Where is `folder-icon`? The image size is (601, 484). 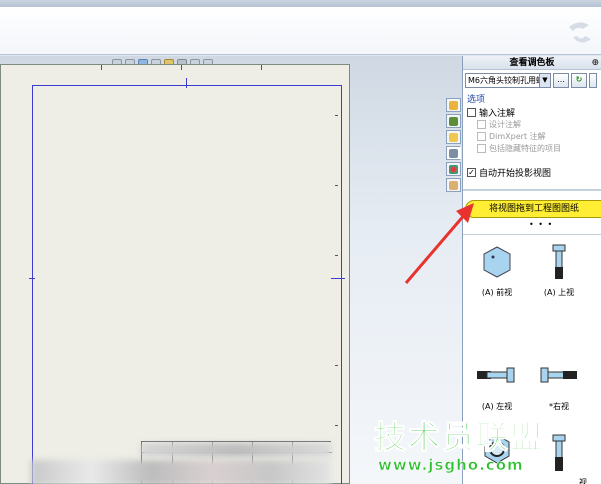
folder-icon is located at coordinates (453, 137).